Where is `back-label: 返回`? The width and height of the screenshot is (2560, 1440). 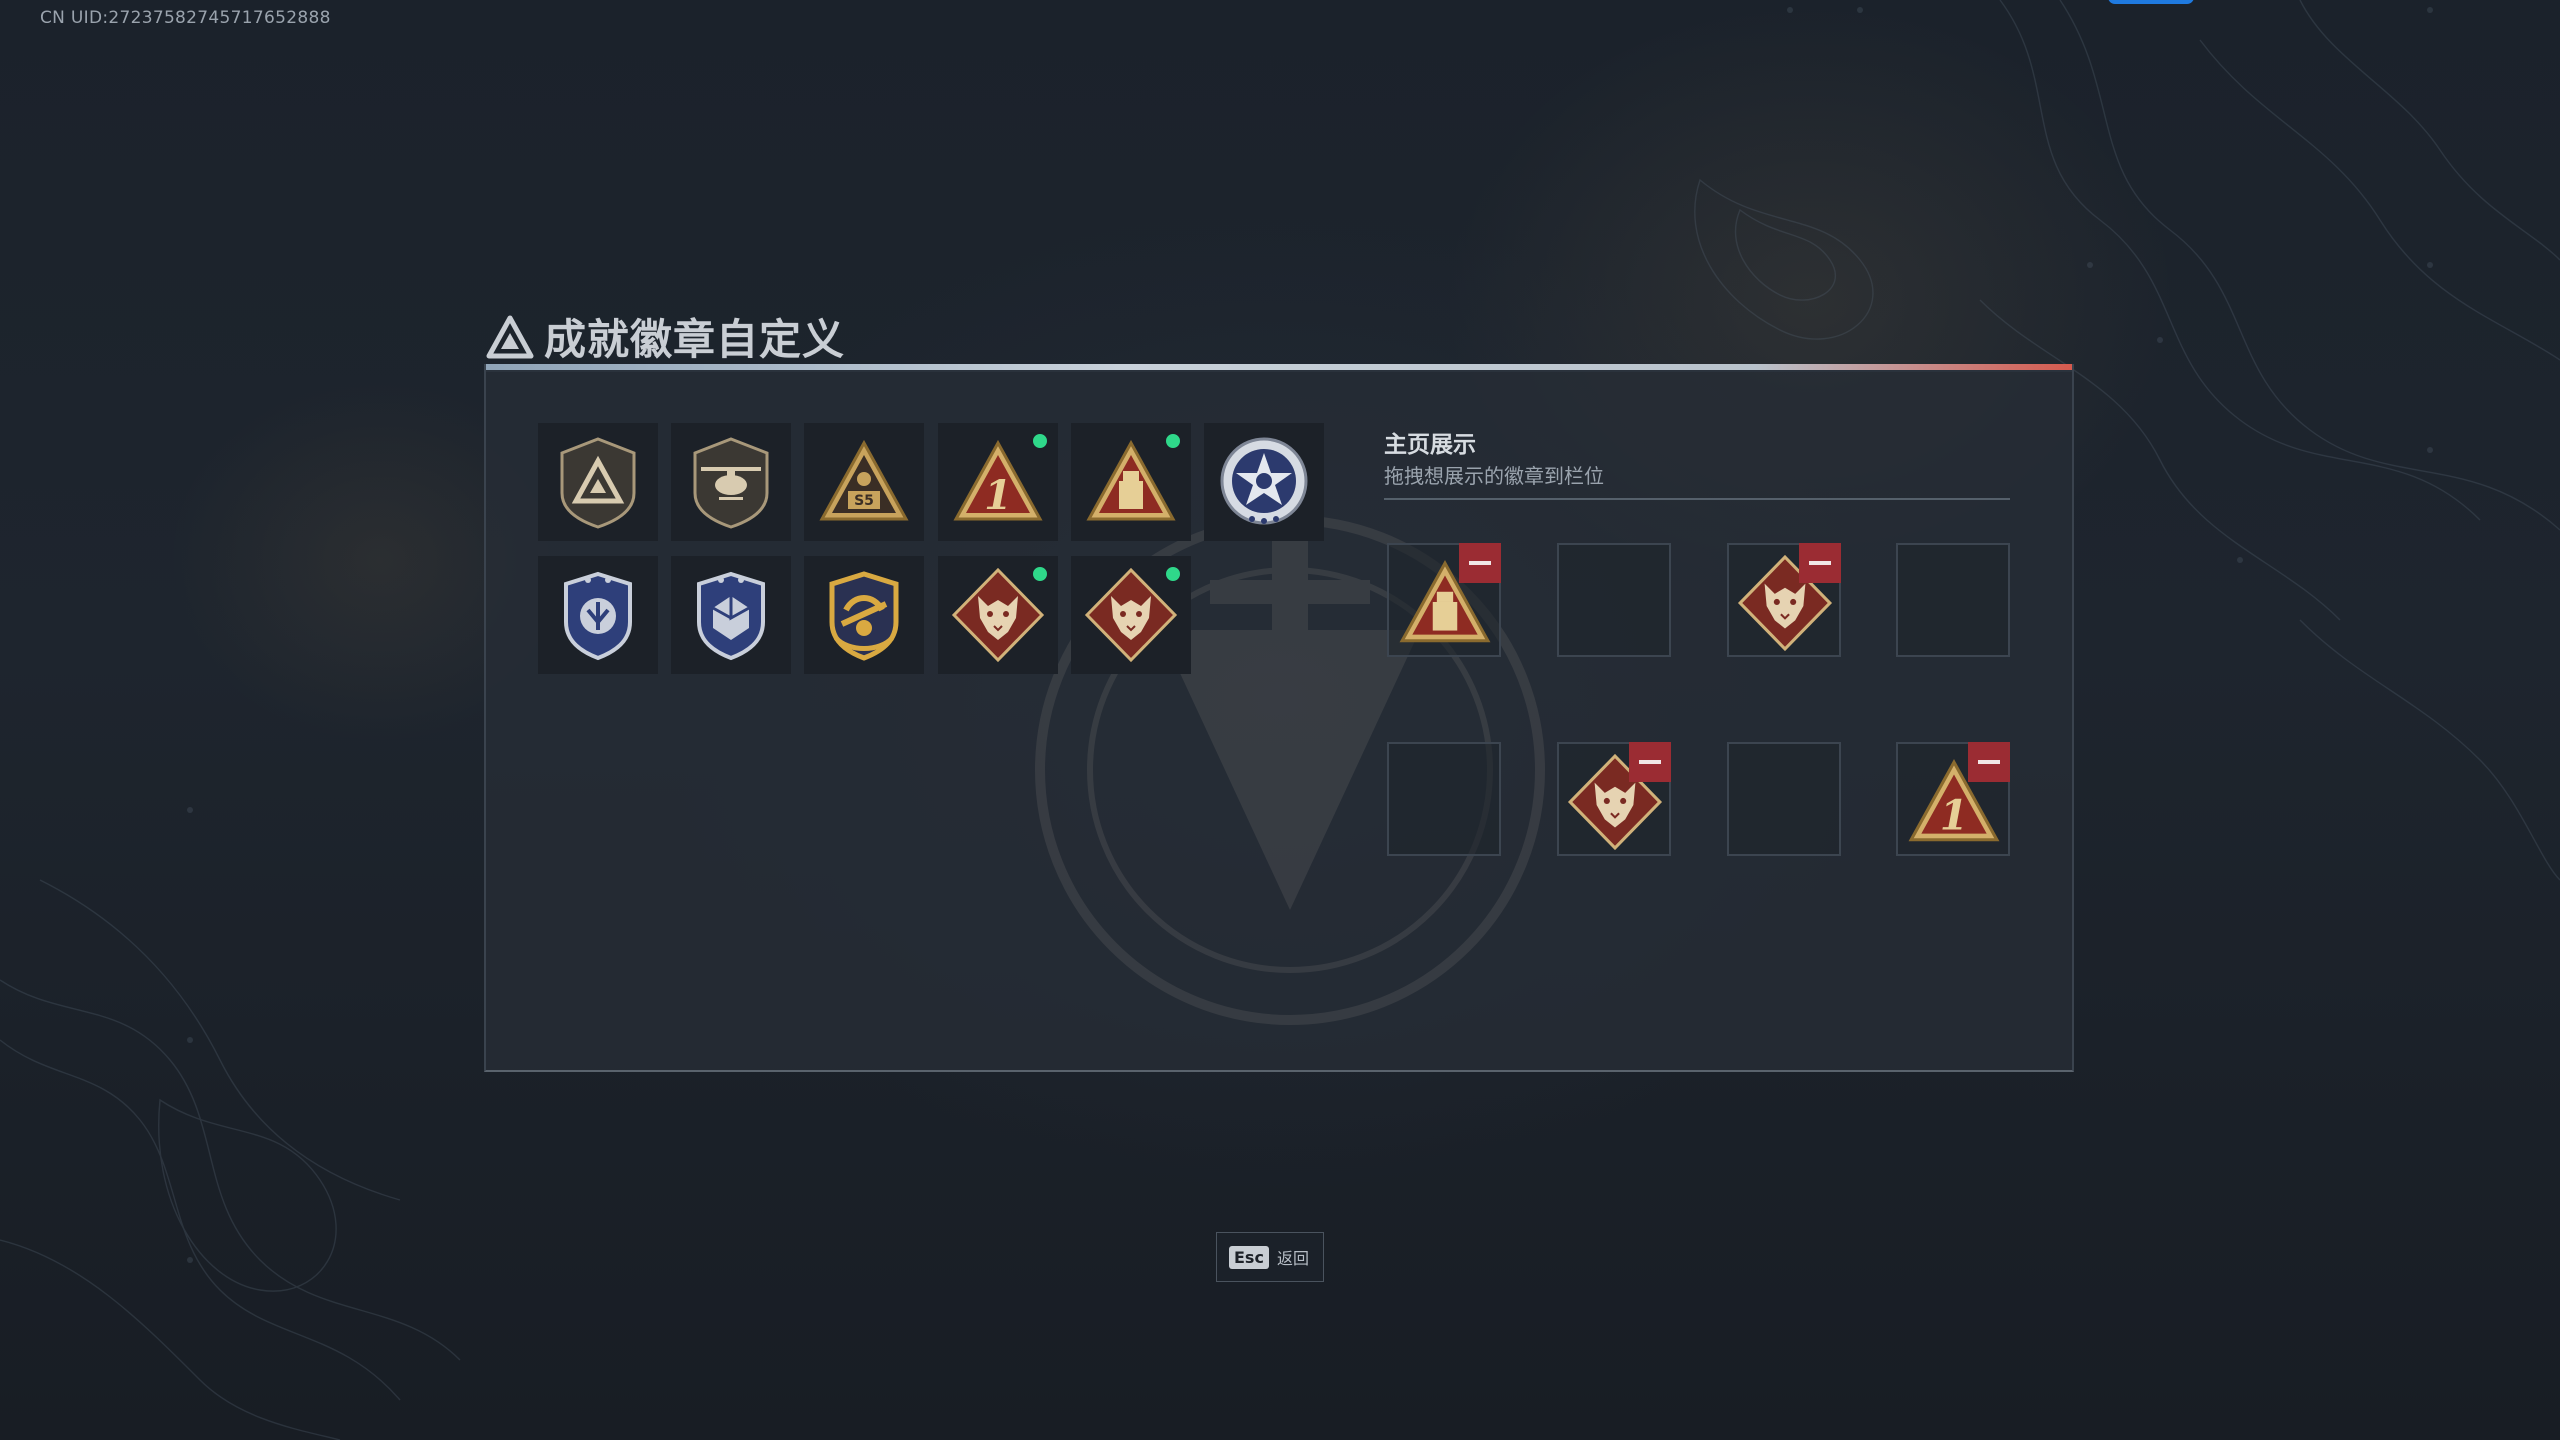
back-label: 返回 is located at coordinates (1292, 1258).